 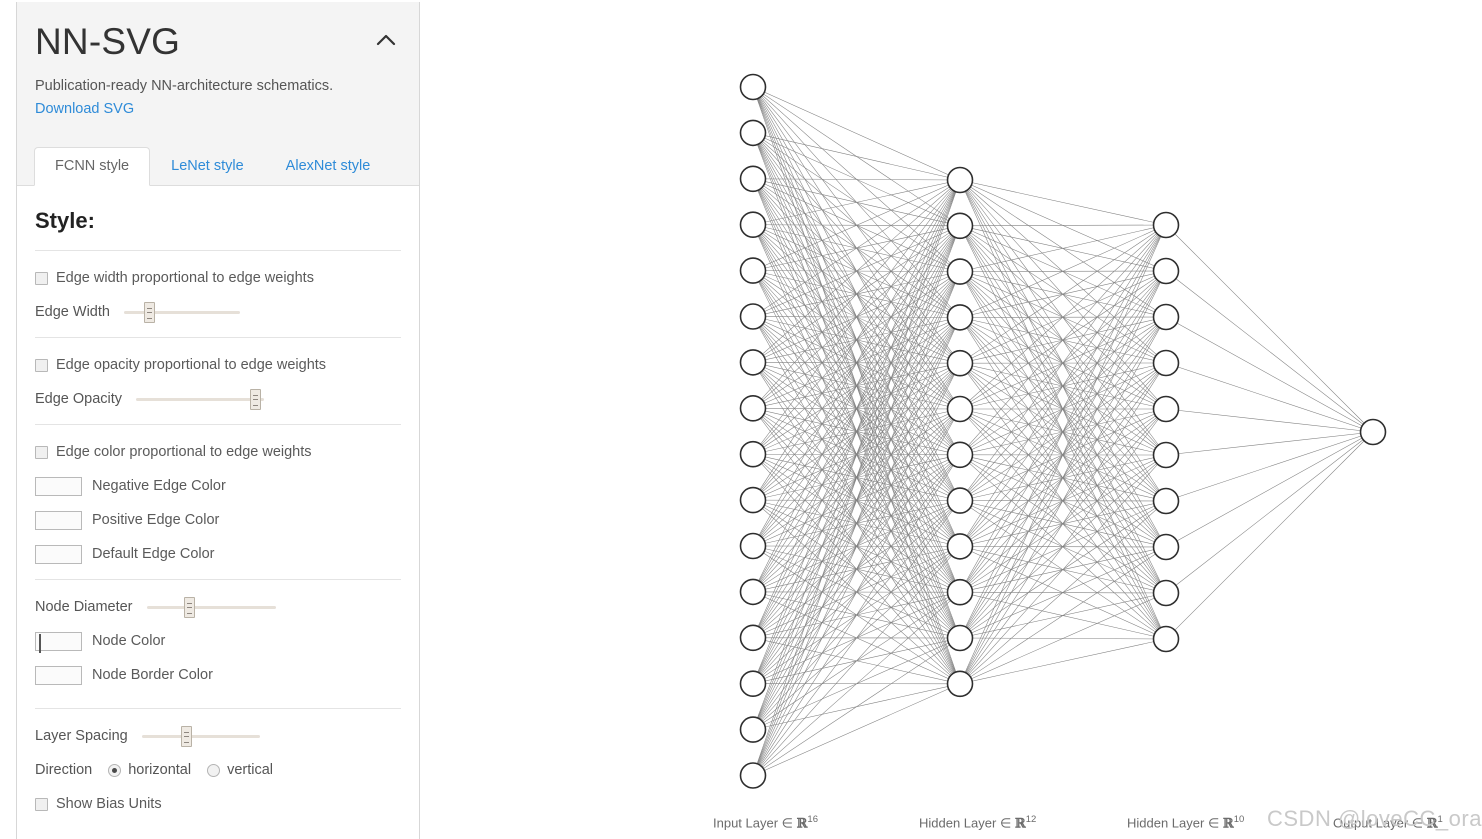 What do you see at coordinates (58, 675) in the screenshot?
I see `node-border-color-swatch` at bounding box center [58, 675].